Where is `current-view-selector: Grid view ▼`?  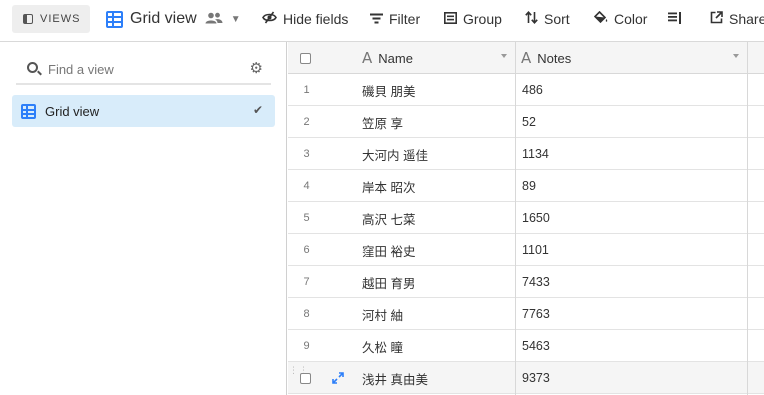 current-view-selector: Grid view ▼ is located at coordinates (173, 19).